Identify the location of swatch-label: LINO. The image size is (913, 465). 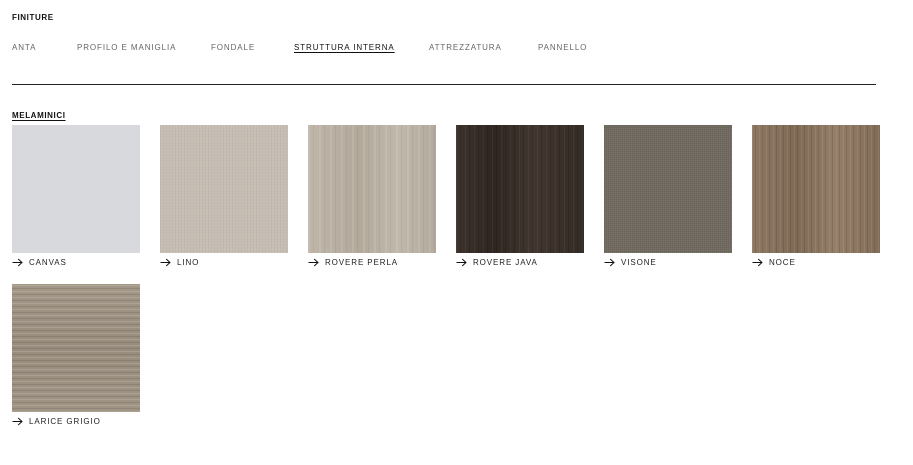
(188, 262).